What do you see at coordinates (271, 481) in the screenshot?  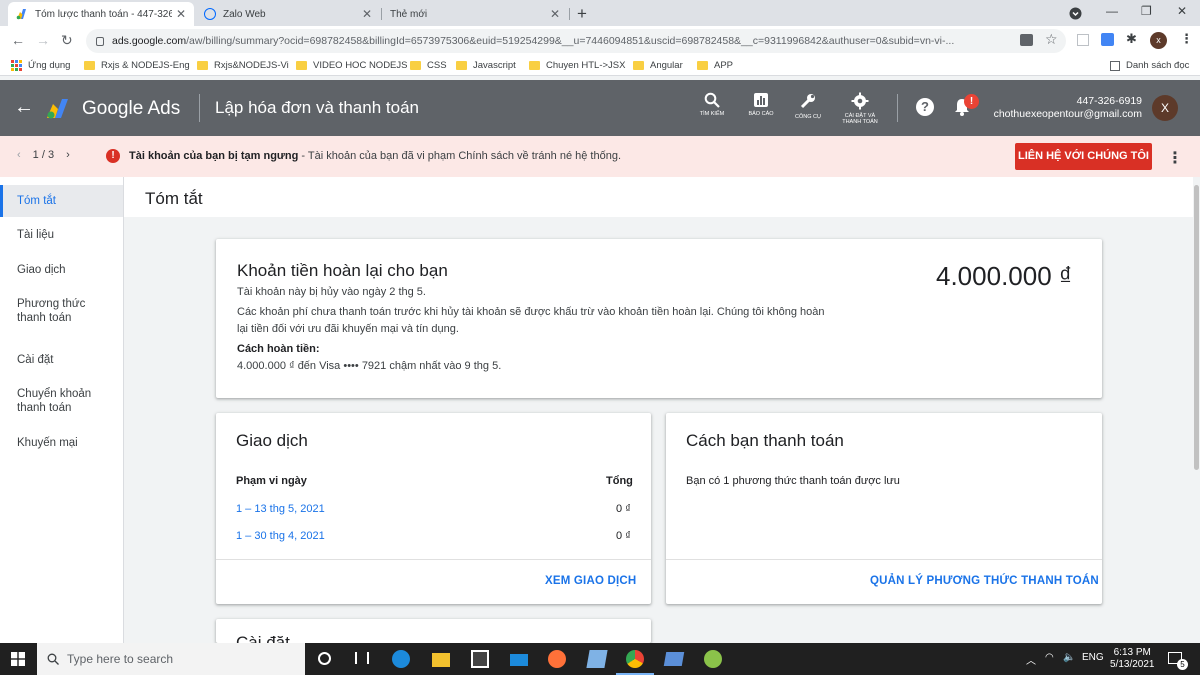 I see `col-header-date-range: Phạm vi ngày` at bounding box center [271, 481].